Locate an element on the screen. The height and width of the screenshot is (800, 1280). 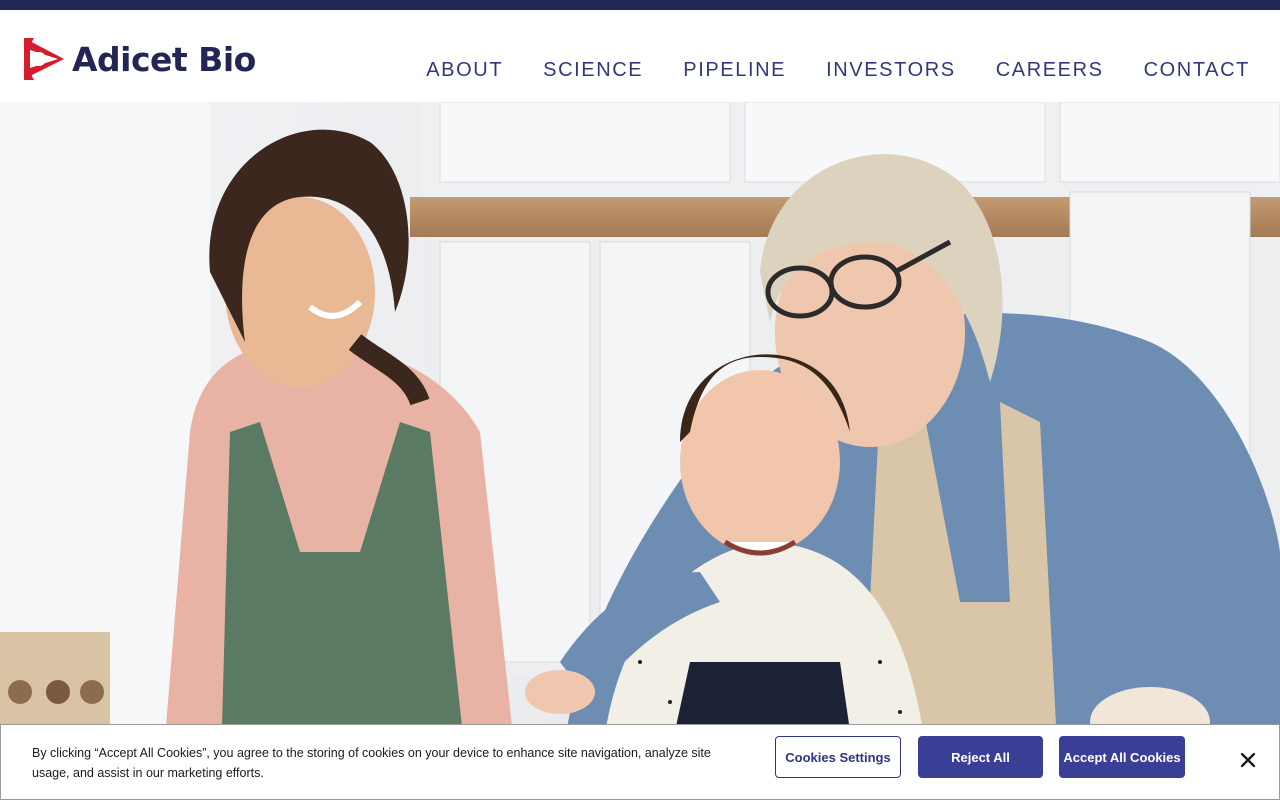
accept-all-cookies-button: Accept All Cookies is located at coordinates (1122, 757).